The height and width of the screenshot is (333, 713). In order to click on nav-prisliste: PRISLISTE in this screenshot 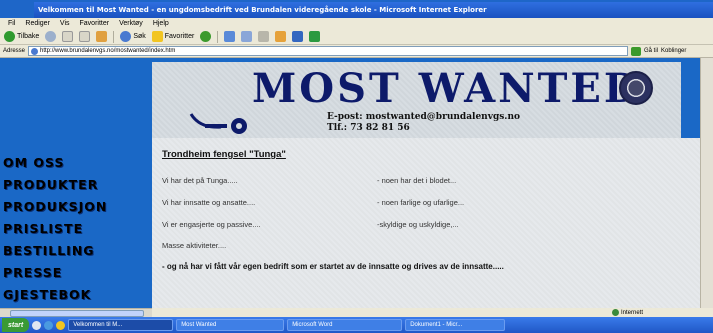, I will do `click(43, 228)`.